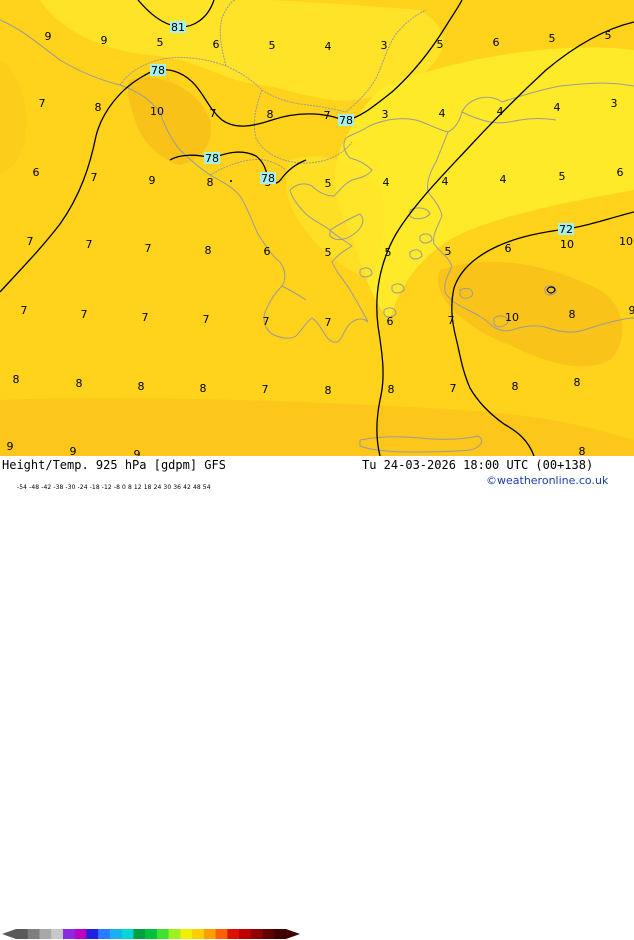  What do you see at coordinates (547, 480) in the screenshot?
I see `credit-link: ©weatheronline.co.uk` at bounding box center [547, 480].